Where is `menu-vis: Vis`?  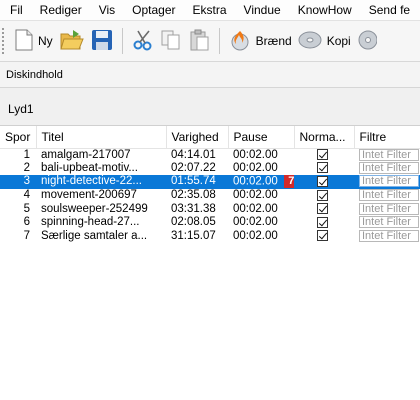 menu-vis: Vis is located at coordinates (105, 10).